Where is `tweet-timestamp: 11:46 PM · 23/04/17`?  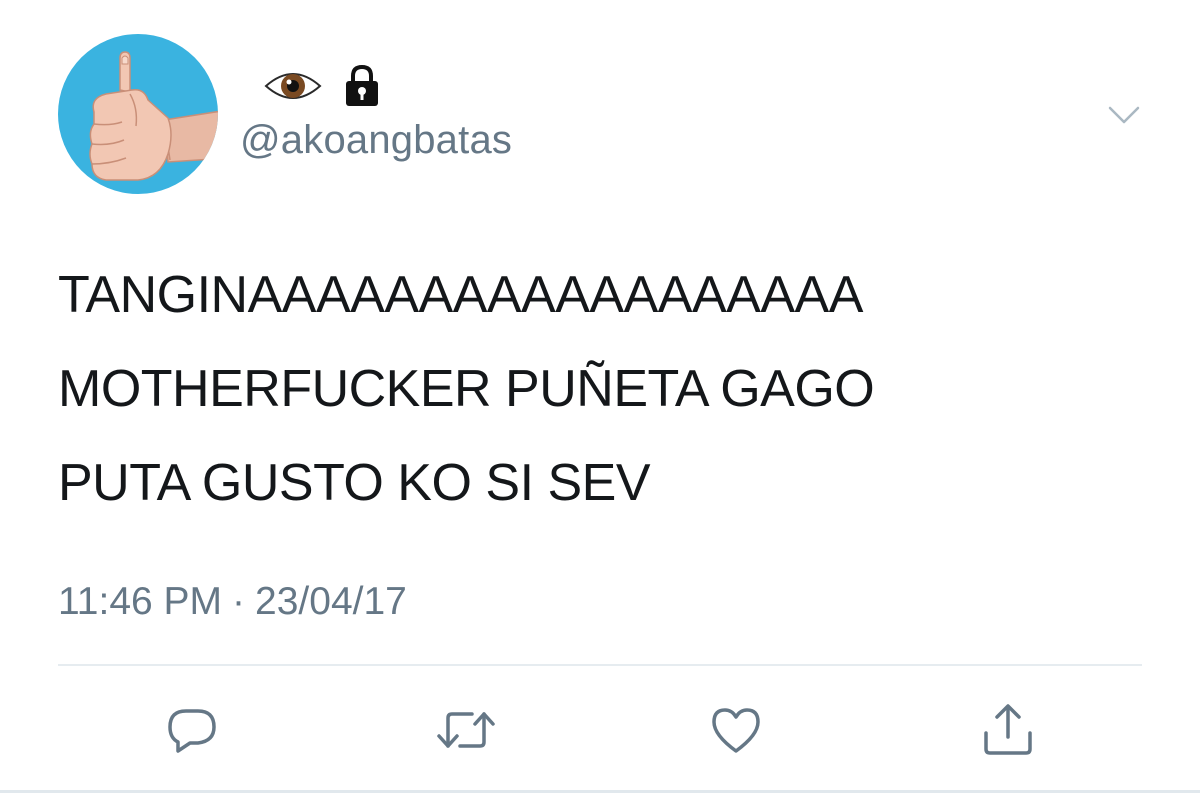
tweet-timestamp: 11:46 PM · 23/04/17 is located at coordinates (232, 602).